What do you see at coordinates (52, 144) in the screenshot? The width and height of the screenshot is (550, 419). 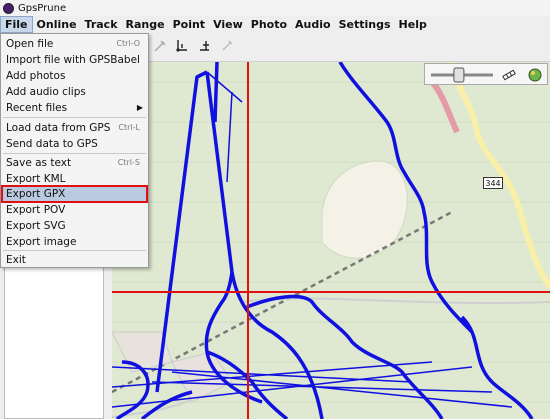 I see `menu-item-label: Send data to GPS` at bounding box center [52, 144].